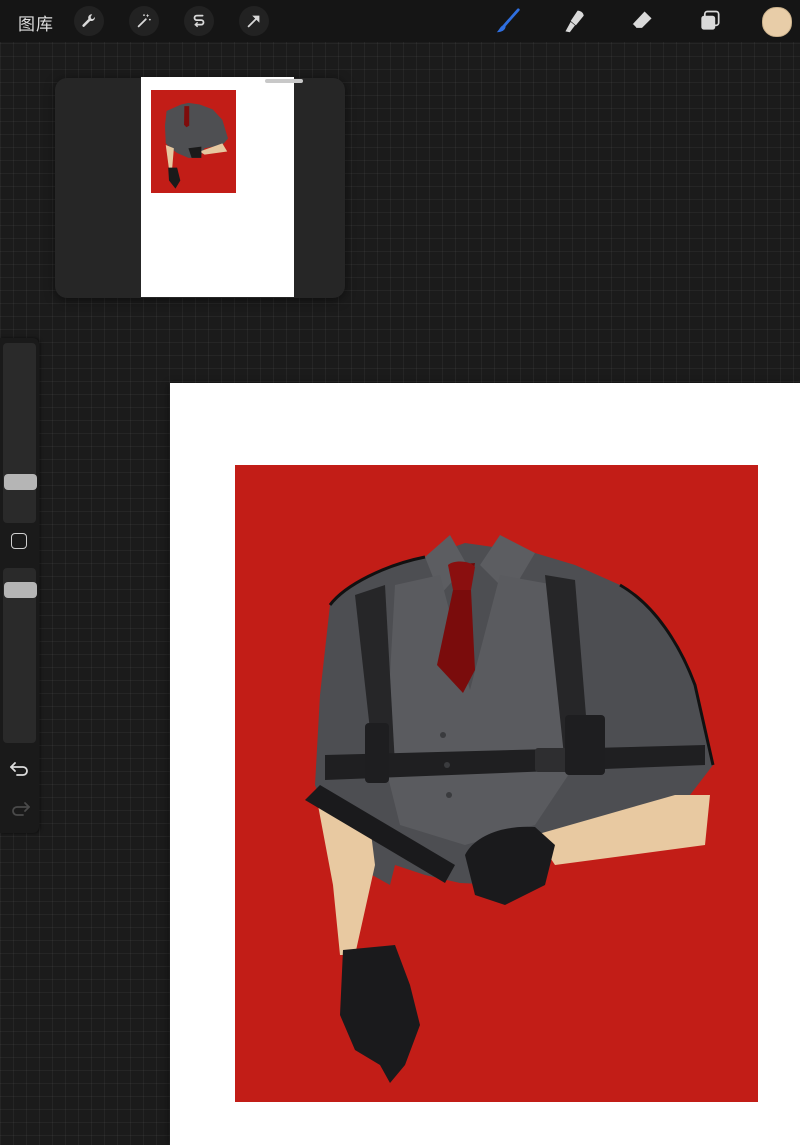  What do you see at coordinates (20, 590) in the screenshot?
I see `opacity-slider-thumb` at bounding box center [20, 590].